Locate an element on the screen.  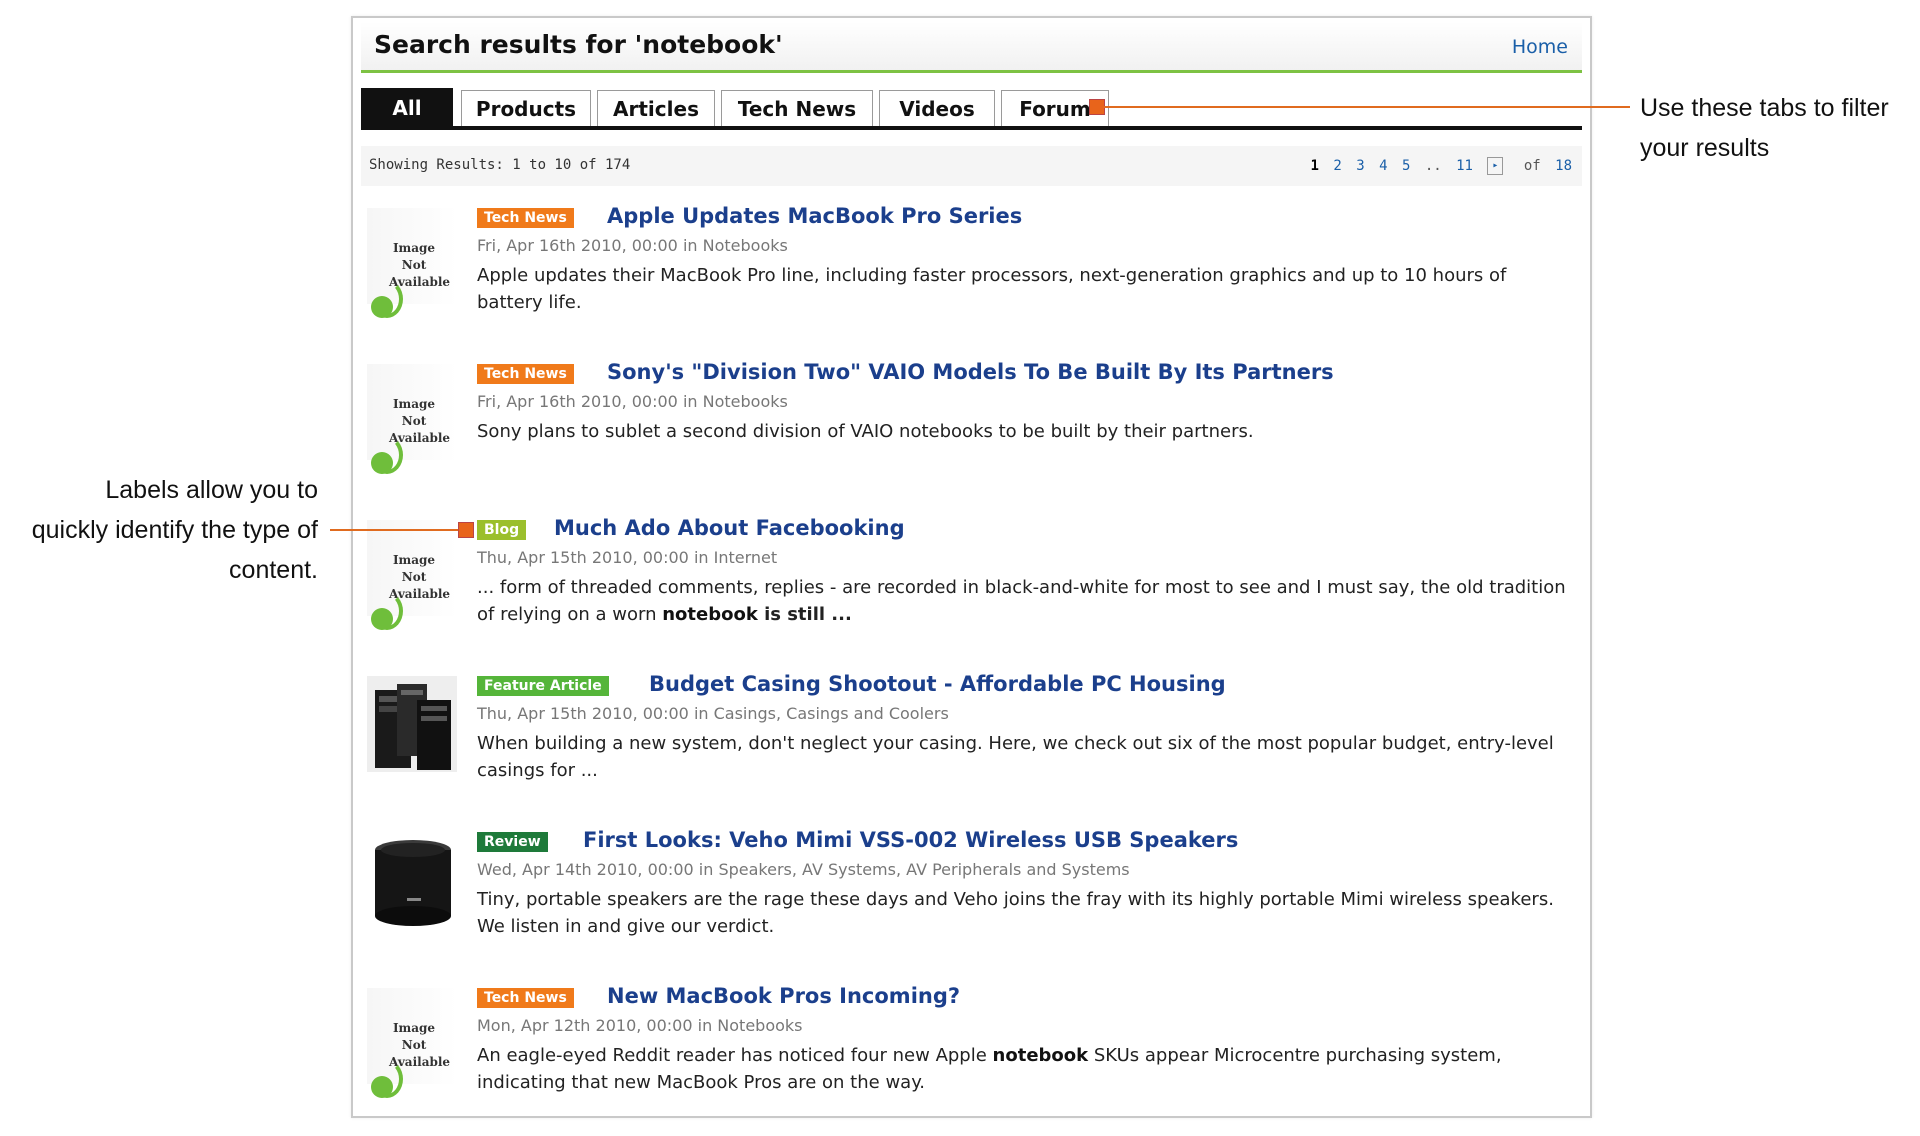
result-meta: Thu, Apr 15th 2010, 00:00 in Internet is located at coordinates (627, 557).